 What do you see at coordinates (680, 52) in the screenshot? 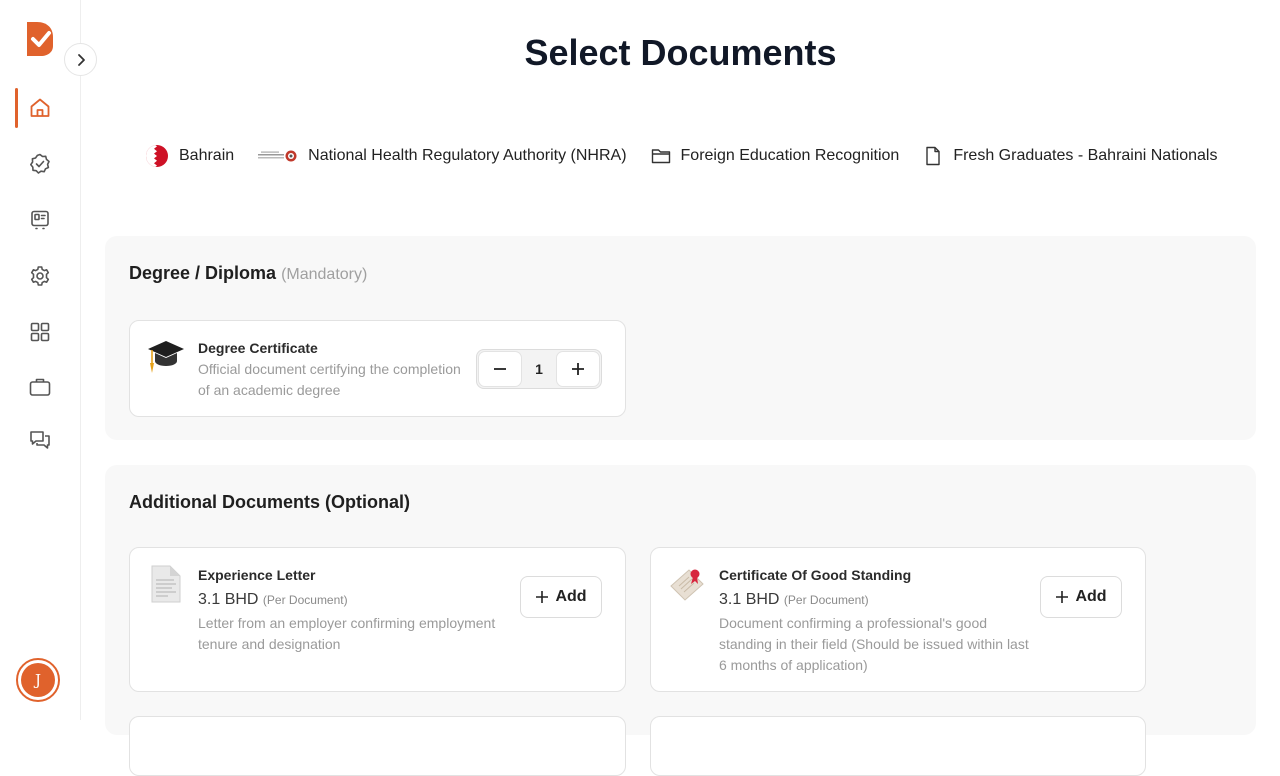
I see `page-title: Select Documents` at bounding box center [680, 52].